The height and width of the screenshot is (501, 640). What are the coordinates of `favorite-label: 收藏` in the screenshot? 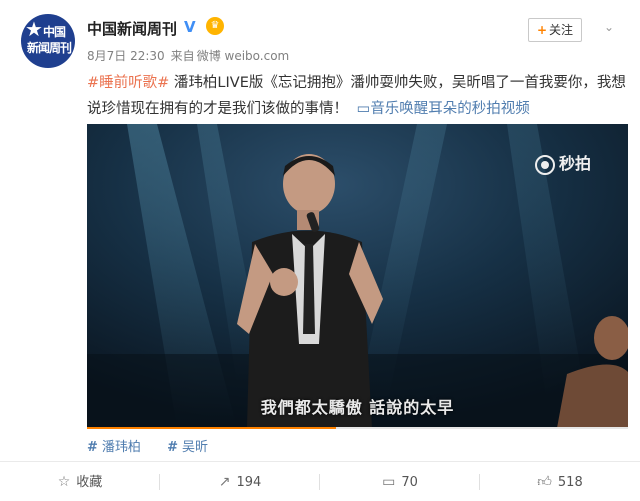 It's located at (89, 482).